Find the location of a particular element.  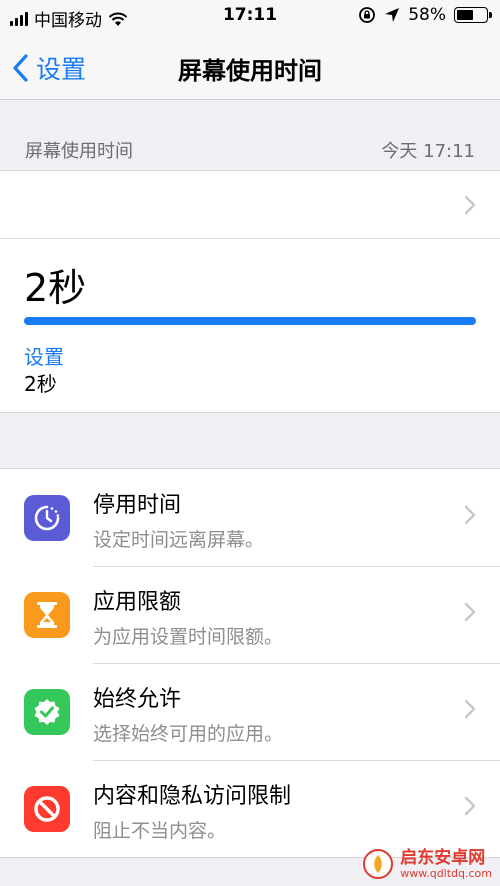

navigation-bar: 设置 屏幕使用时间 is located at coordinates (250, 67).